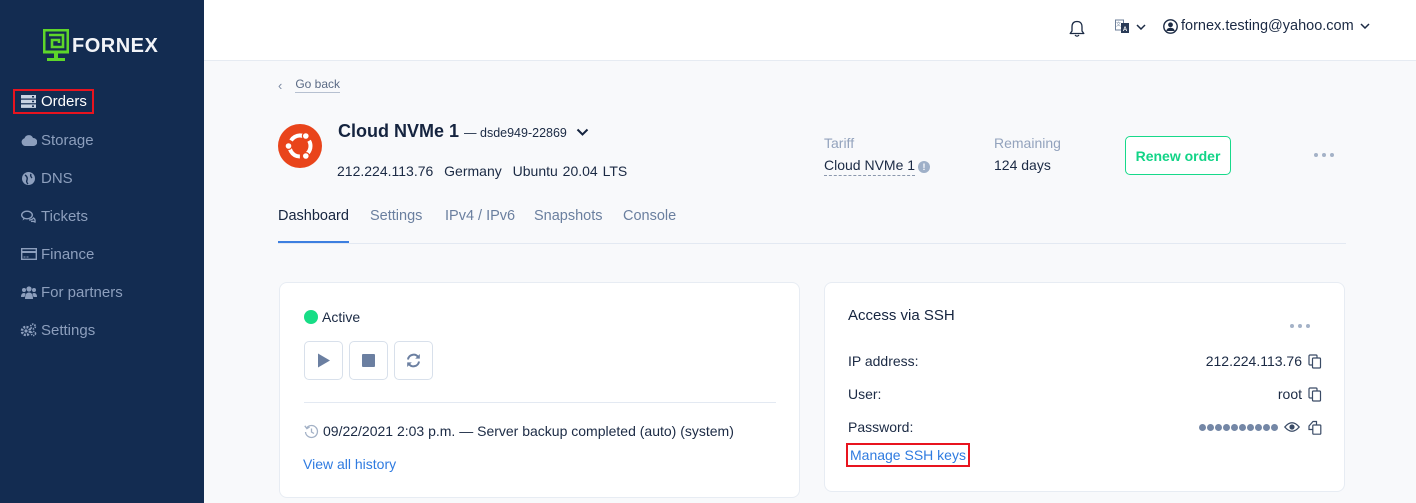  What do you see at coordinates (568, 225) in the screenshot?
I see `tab-snapshots: Snapshots` at bounding box center [568, 225].